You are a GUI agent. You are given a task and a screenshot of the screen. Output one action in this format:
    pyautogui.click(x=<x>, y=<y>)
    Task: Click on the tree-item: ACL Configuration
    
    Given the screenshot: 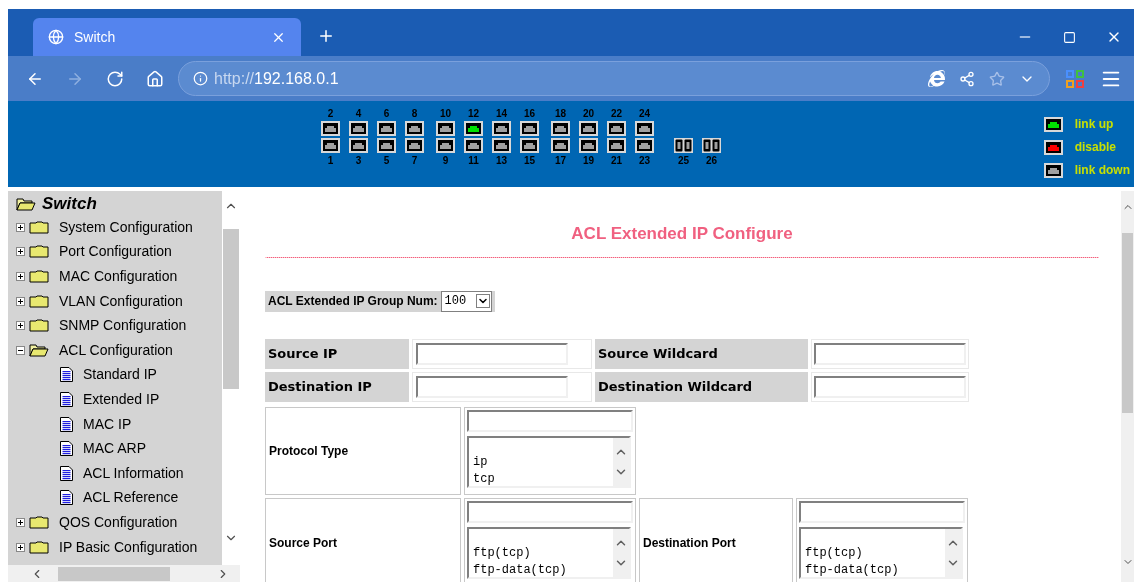 What is the action you would take?
    pyautogui.click(x=116, y=350)
    